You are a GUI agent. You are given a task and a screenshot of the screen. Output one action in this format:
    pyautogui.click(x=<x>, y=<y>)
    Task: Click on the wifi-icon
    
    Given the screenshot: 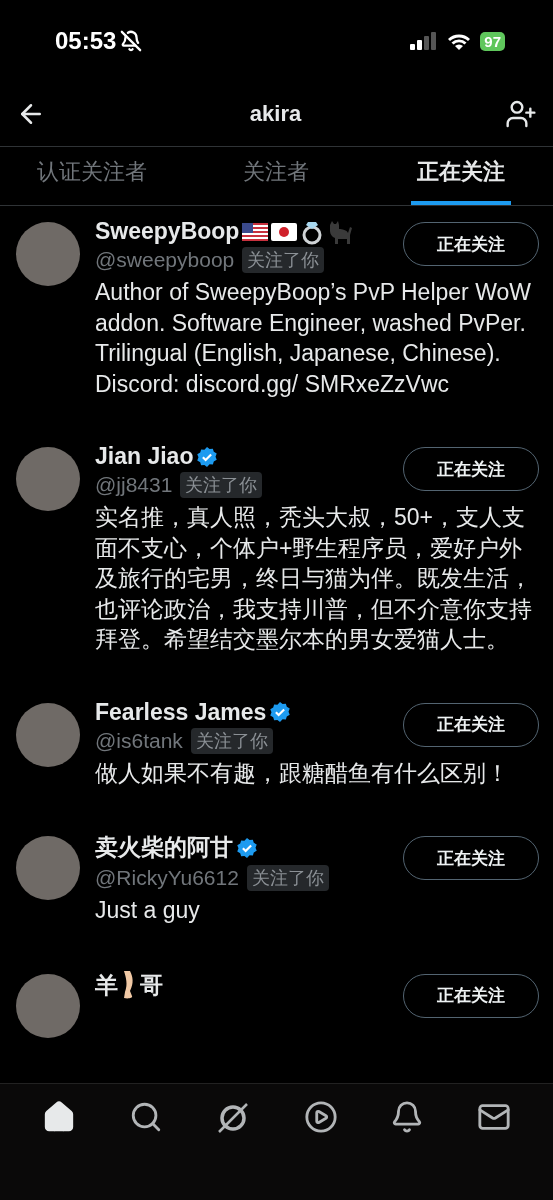 What is the action you would take?
    pyautogui.click(x=459, y=41)
    